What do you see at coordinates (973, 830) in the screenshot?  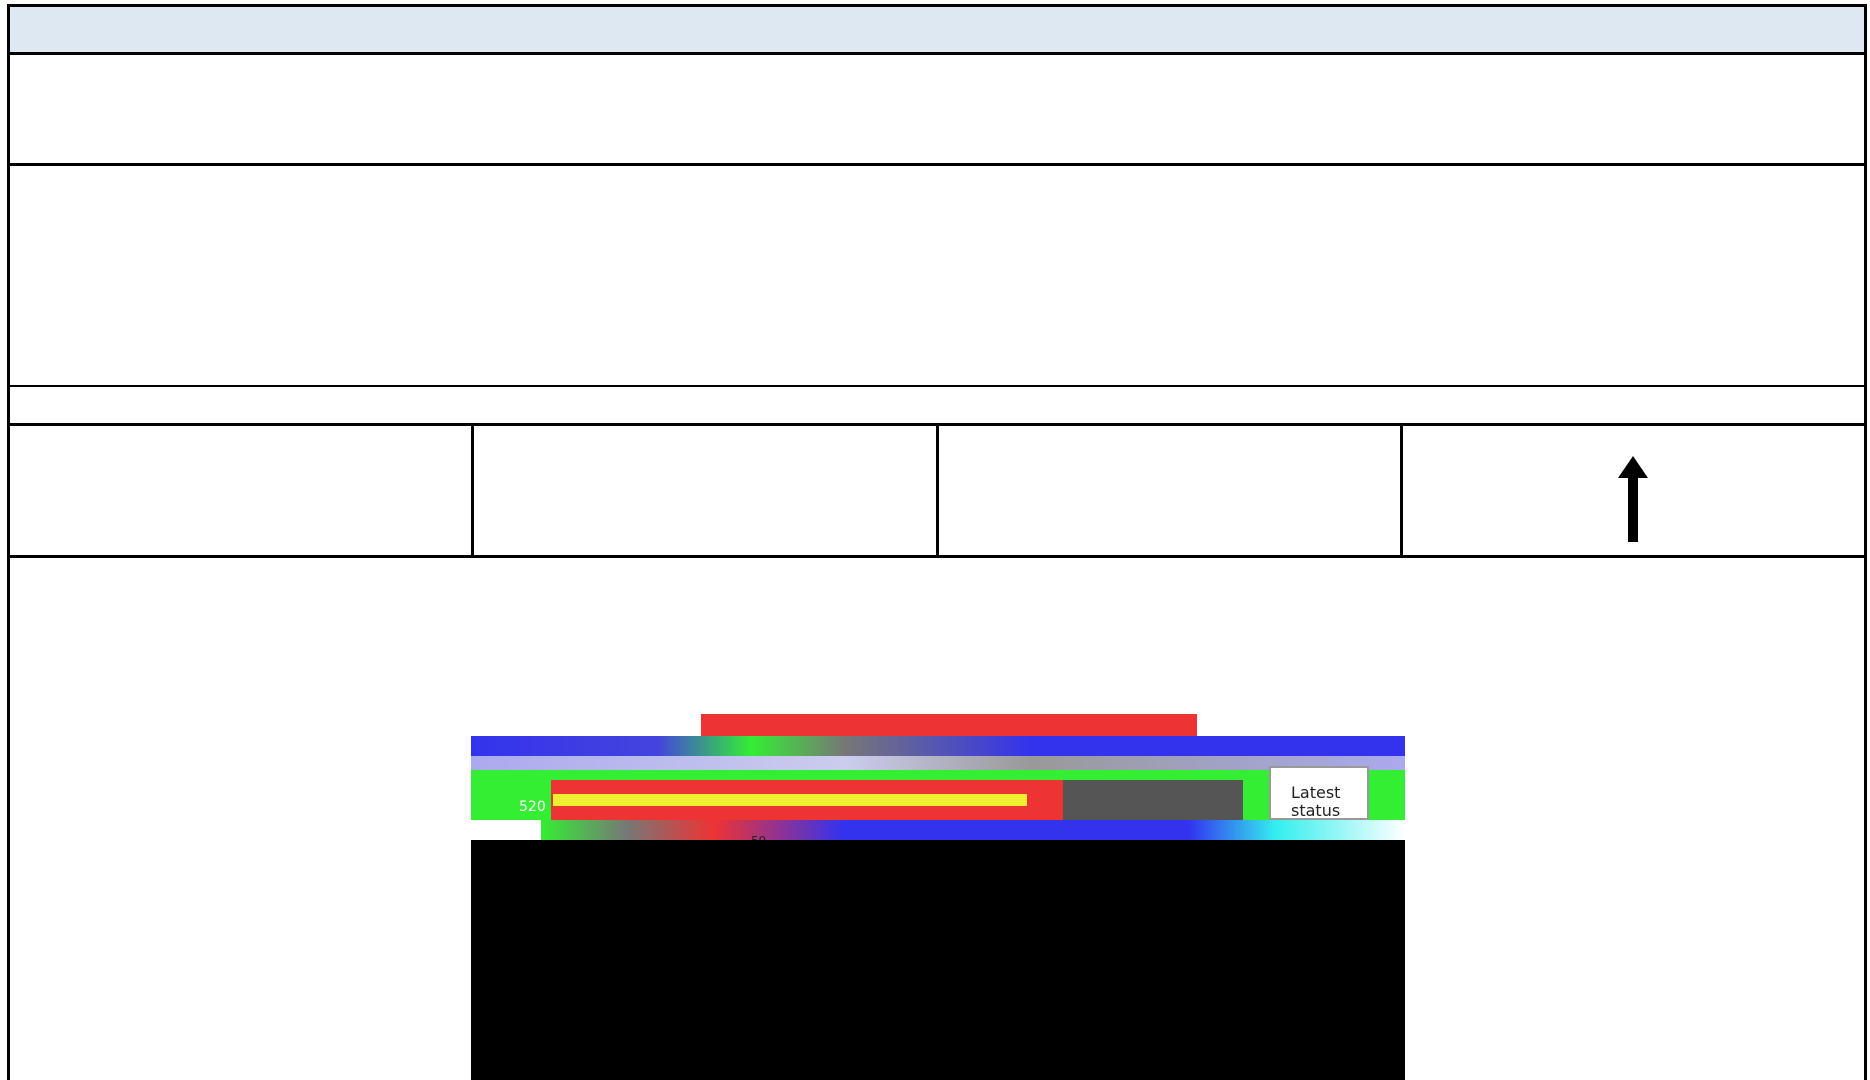 I see `embedded-lower-strip` at bounding box center [973, 830].